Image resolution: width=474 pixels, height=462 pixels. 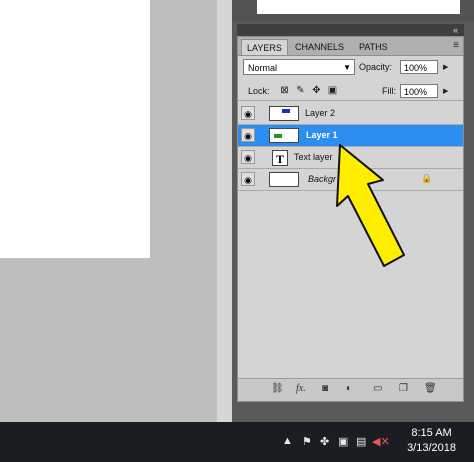 I want to click on annotation-arrow, so click(x=370, y=205).